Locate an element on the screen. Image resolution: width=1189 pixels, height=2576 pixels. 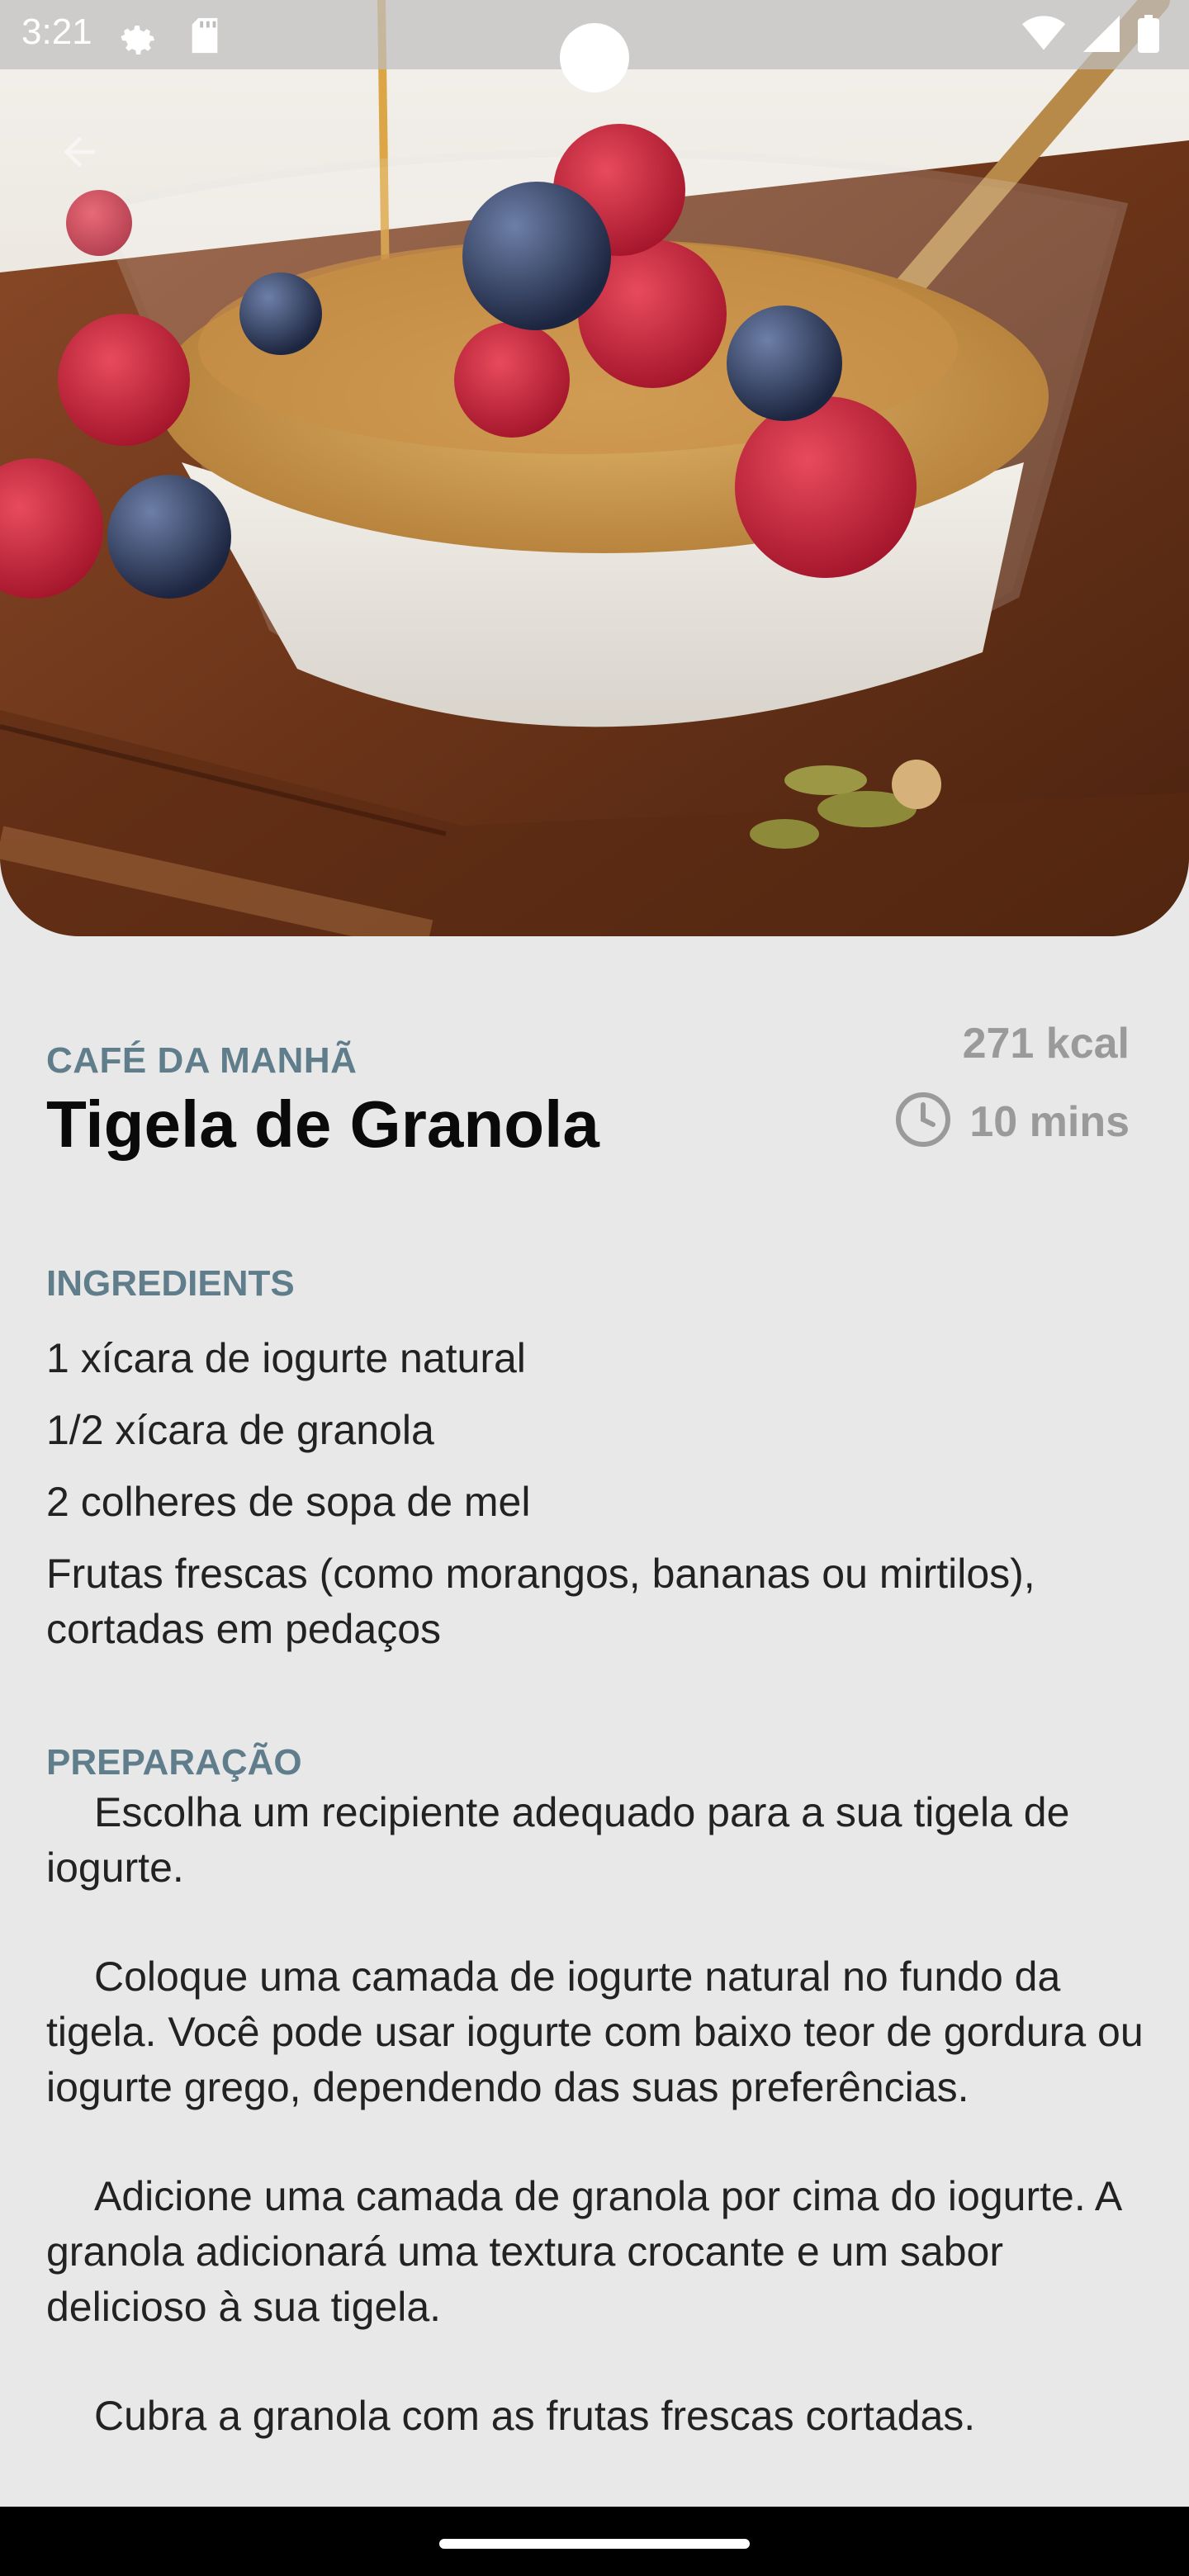
home-gesture-handle is located at coordinates (594, 2544).